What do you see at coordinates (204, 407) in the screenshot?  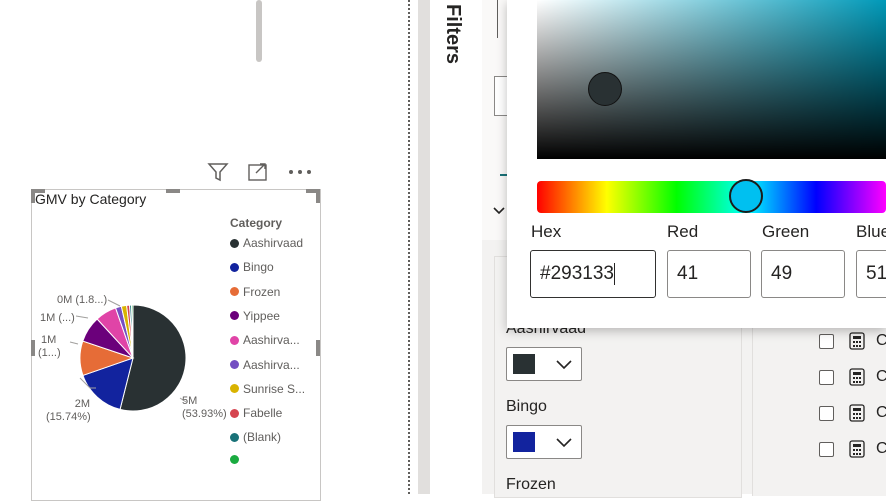 I see `pie-label-aashirvaad: 5M (53.93%)` at bounding box center [204, 407].